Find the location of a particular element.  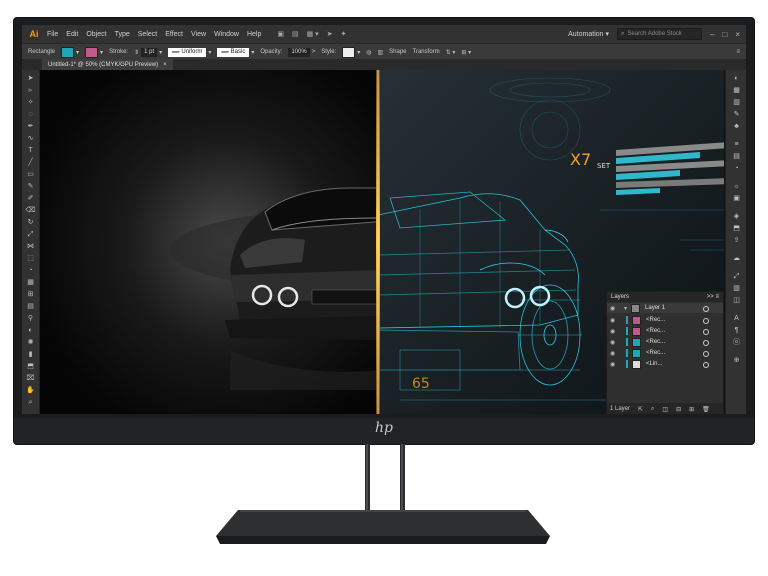

flip-icon: ⇅ ▾ is located at coordinates (451, 52).